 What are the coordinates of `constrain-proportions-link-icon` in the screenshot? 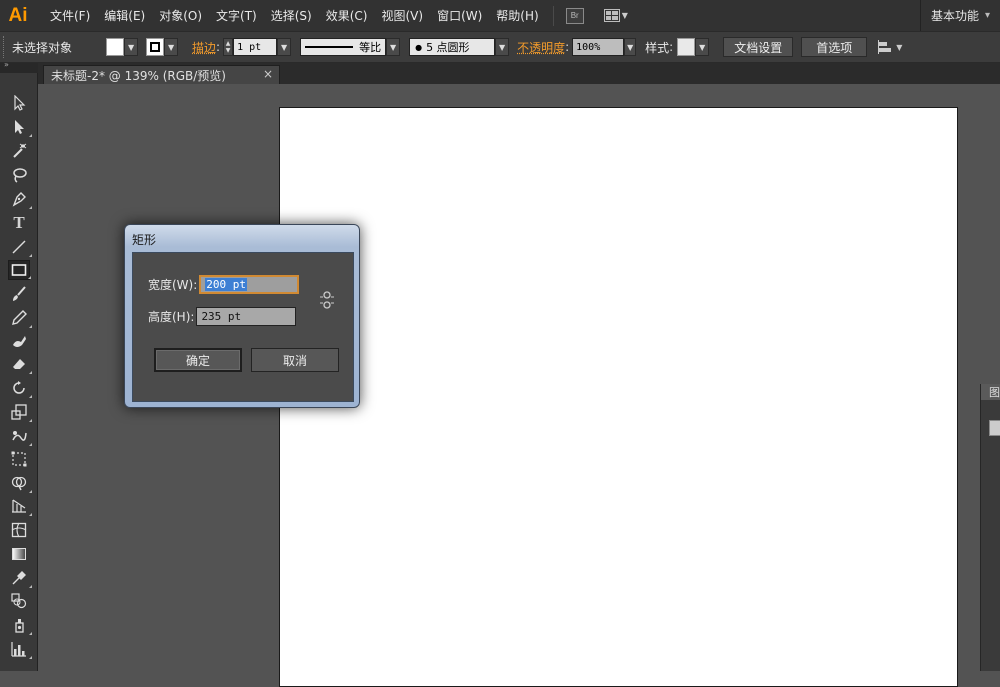 It's located at (327, 300).